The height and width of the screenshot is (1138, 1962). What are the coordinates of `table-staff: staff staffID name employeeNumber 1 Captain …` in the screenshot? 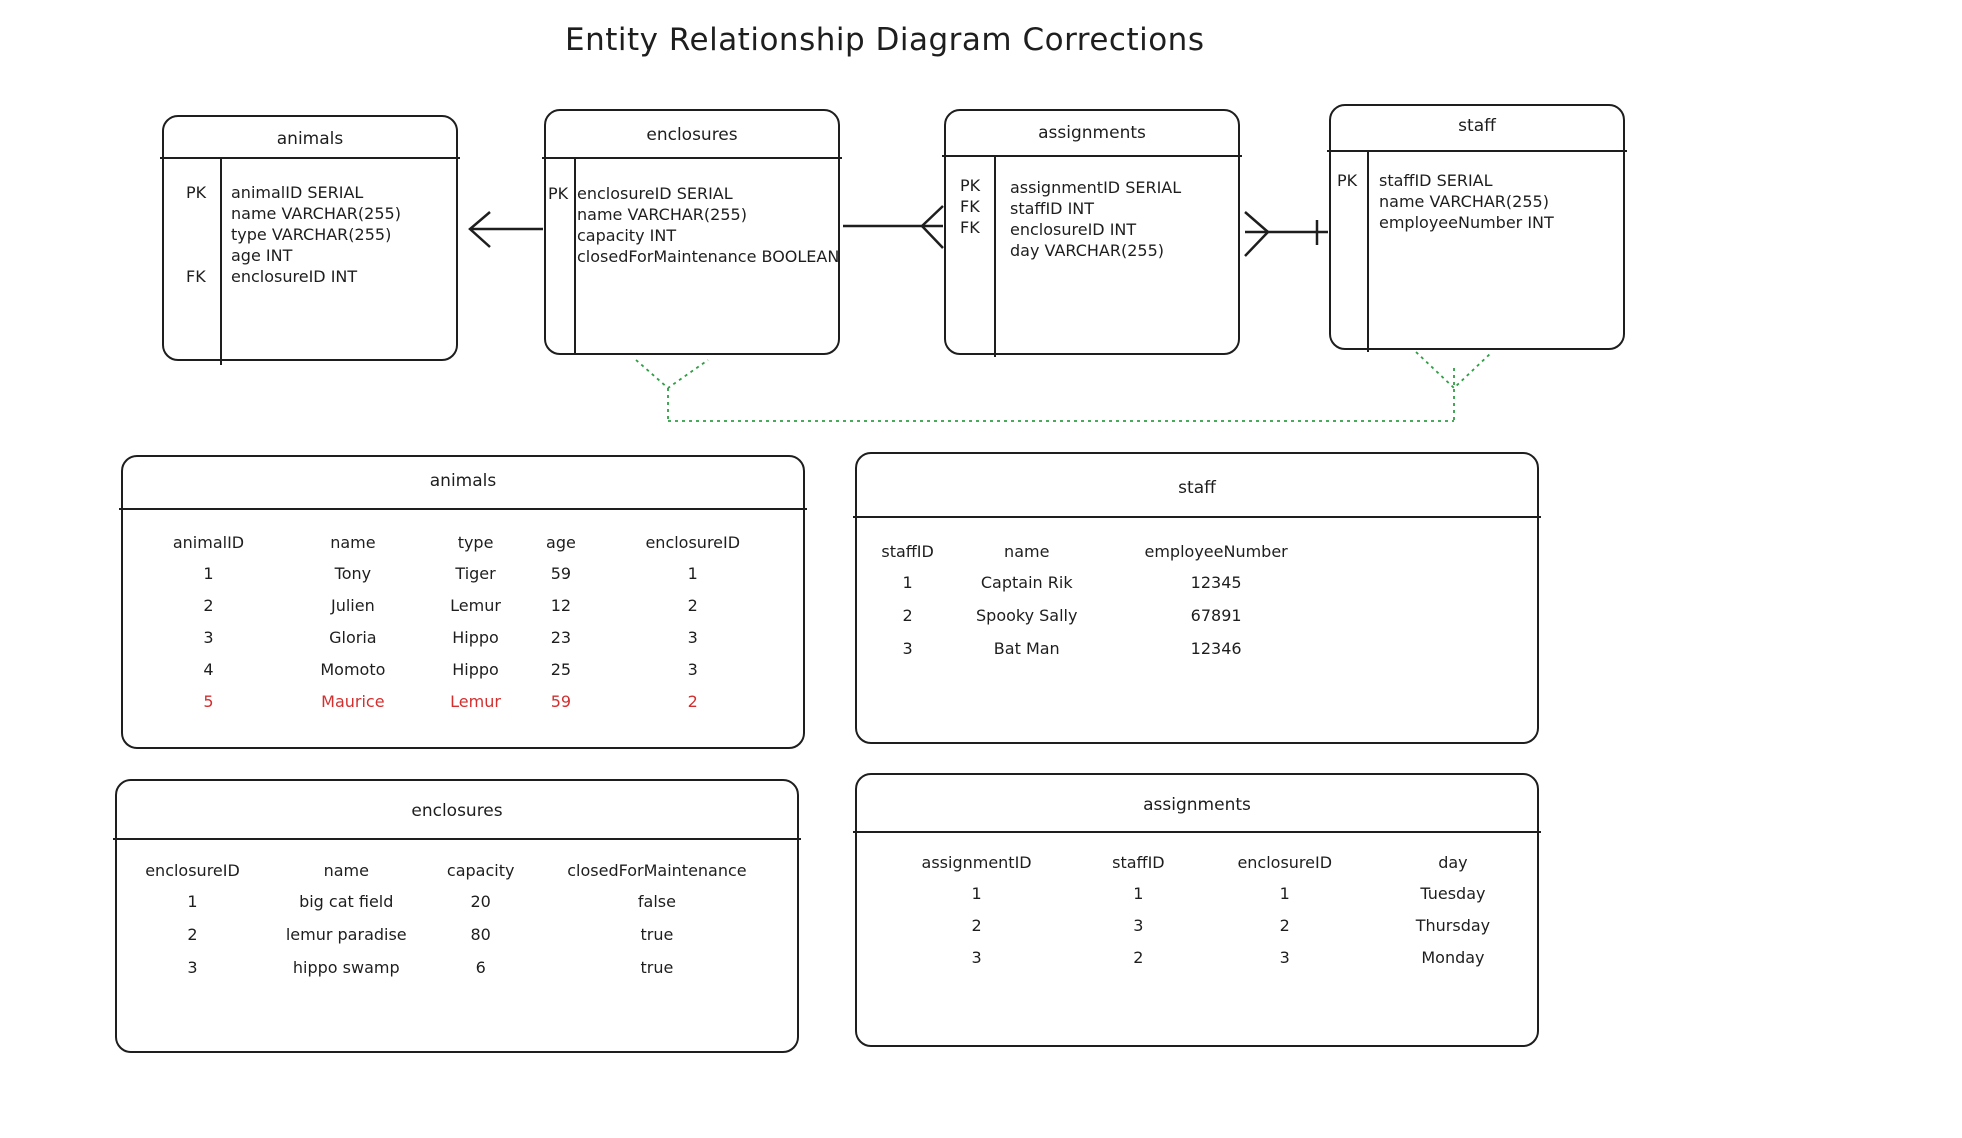 It's located at (1197, 598).